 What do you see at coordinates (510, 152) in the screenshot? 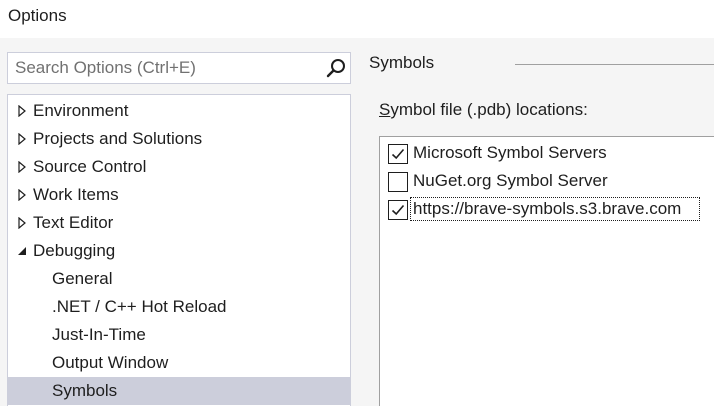
I see `symbol-location-label: Microsoft Symbol Servers` at bounding box center [510, 152].